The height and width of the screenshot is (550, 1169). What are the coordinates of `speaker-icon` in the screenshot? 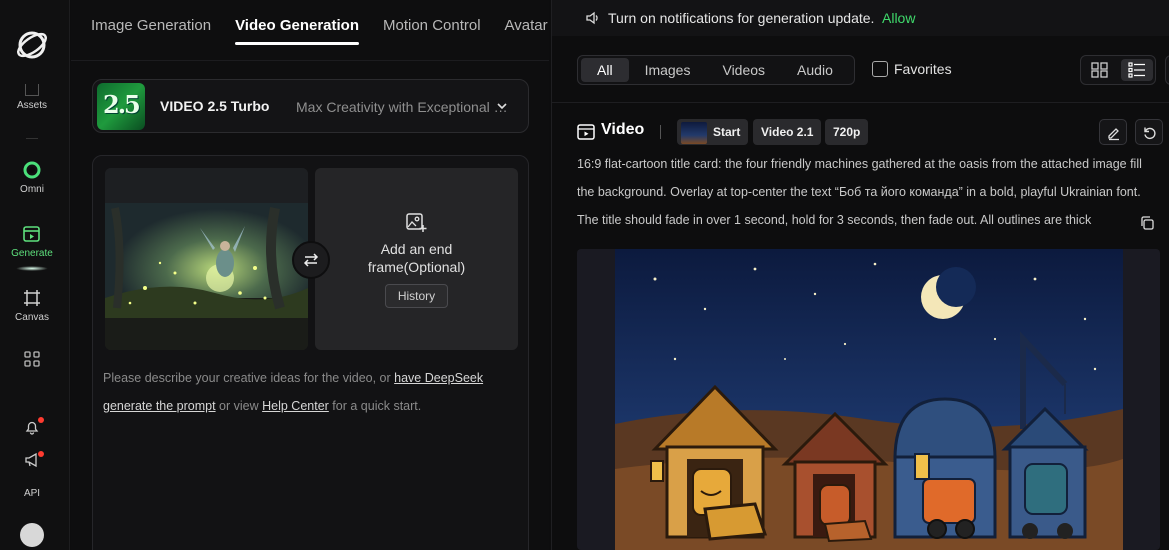 It's located at (592, 18).